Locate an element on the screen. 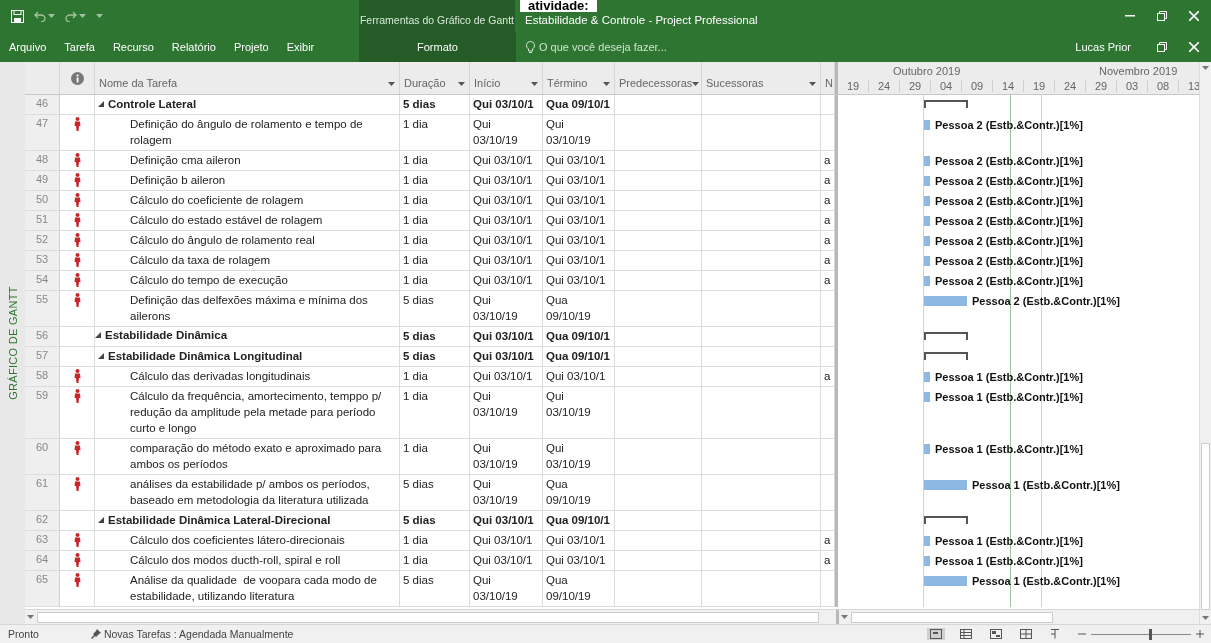 The width and height of the screenshot is (1211, 643). finish-date-cell: Qua 09/10/1 is located at coordinates (579, 105).